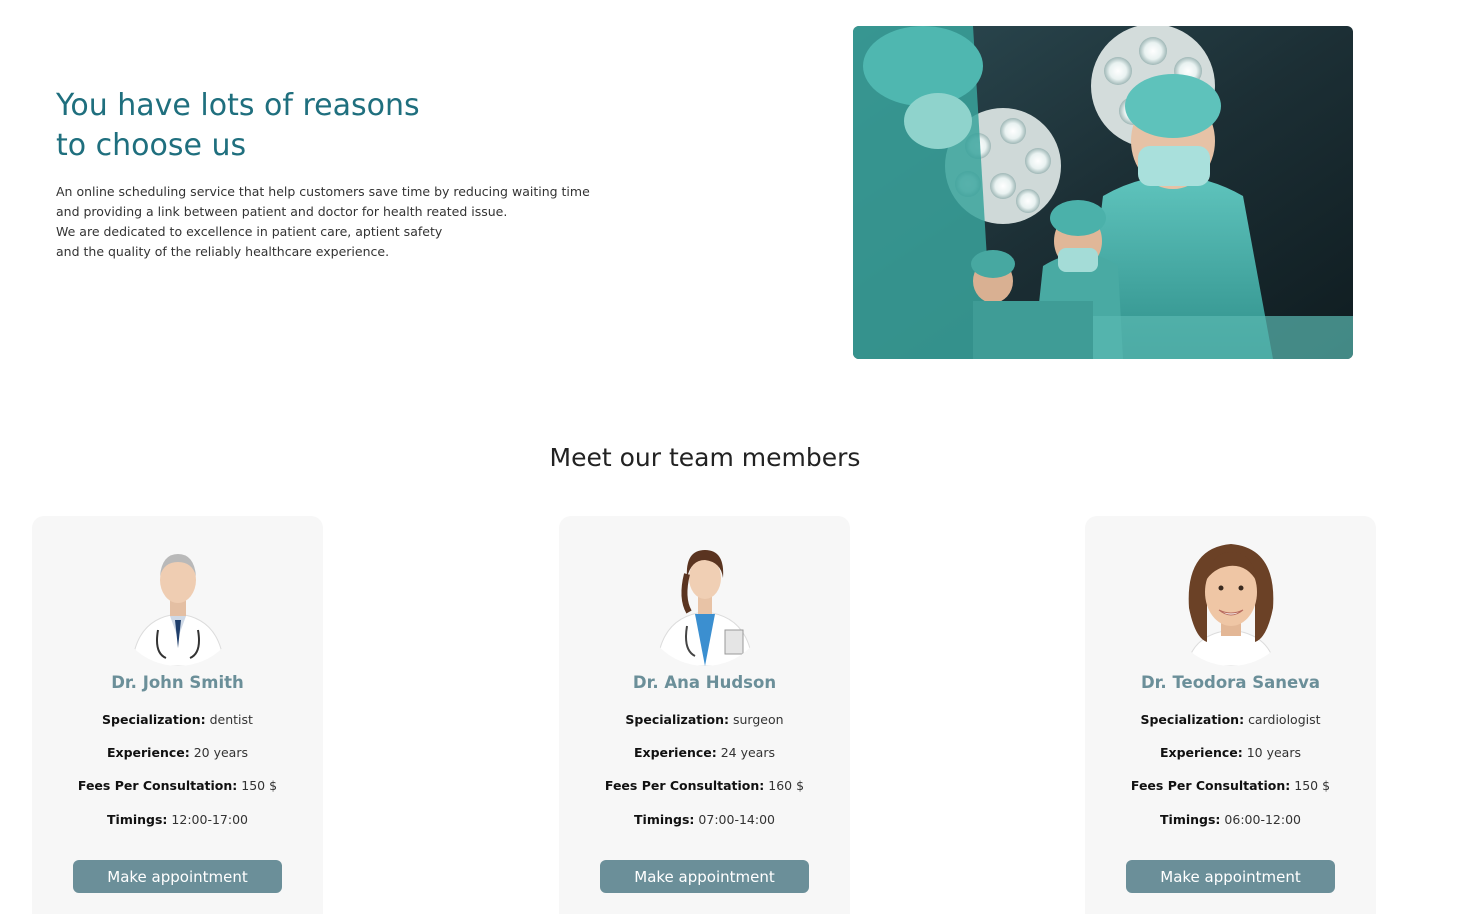 The image size is (1457, 914). I want to click on doctor-name: Dr. John Smith, so click(177, 682).